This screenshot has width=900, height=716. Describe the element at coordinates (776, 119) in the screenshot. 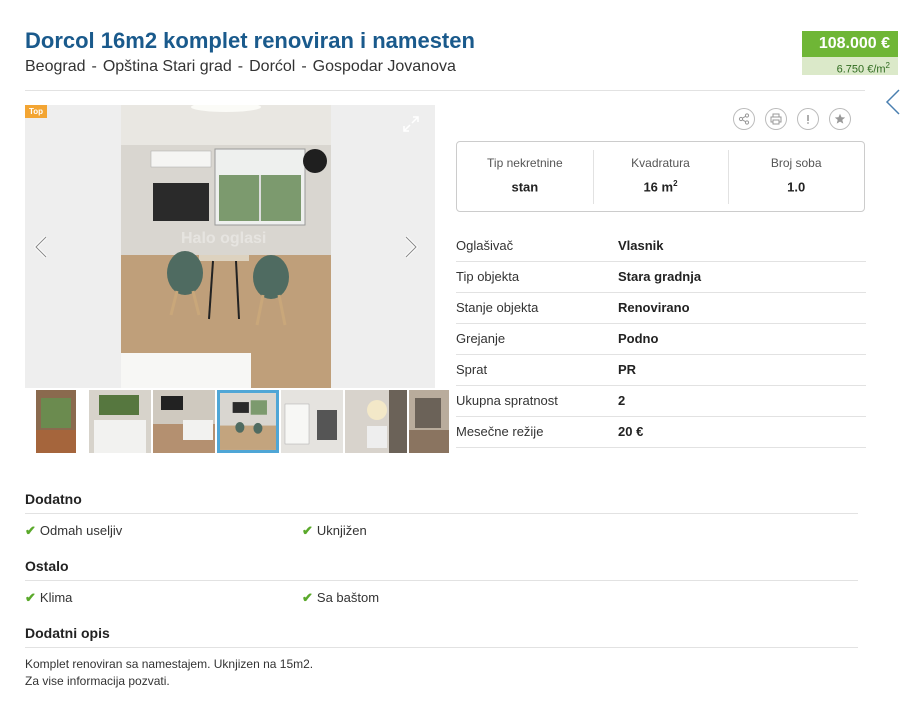

I see `print-icon` at that location.